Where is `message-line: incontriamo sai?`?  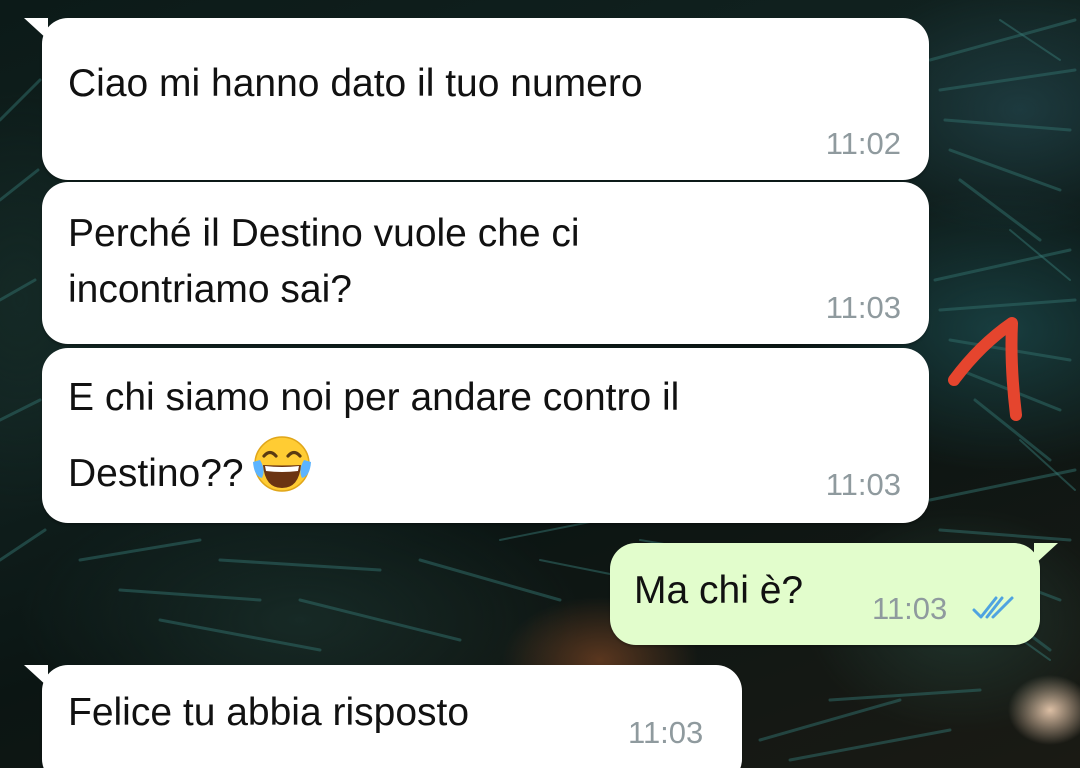
message-line: incontriamo sai? is located at coordinates (210, 289).